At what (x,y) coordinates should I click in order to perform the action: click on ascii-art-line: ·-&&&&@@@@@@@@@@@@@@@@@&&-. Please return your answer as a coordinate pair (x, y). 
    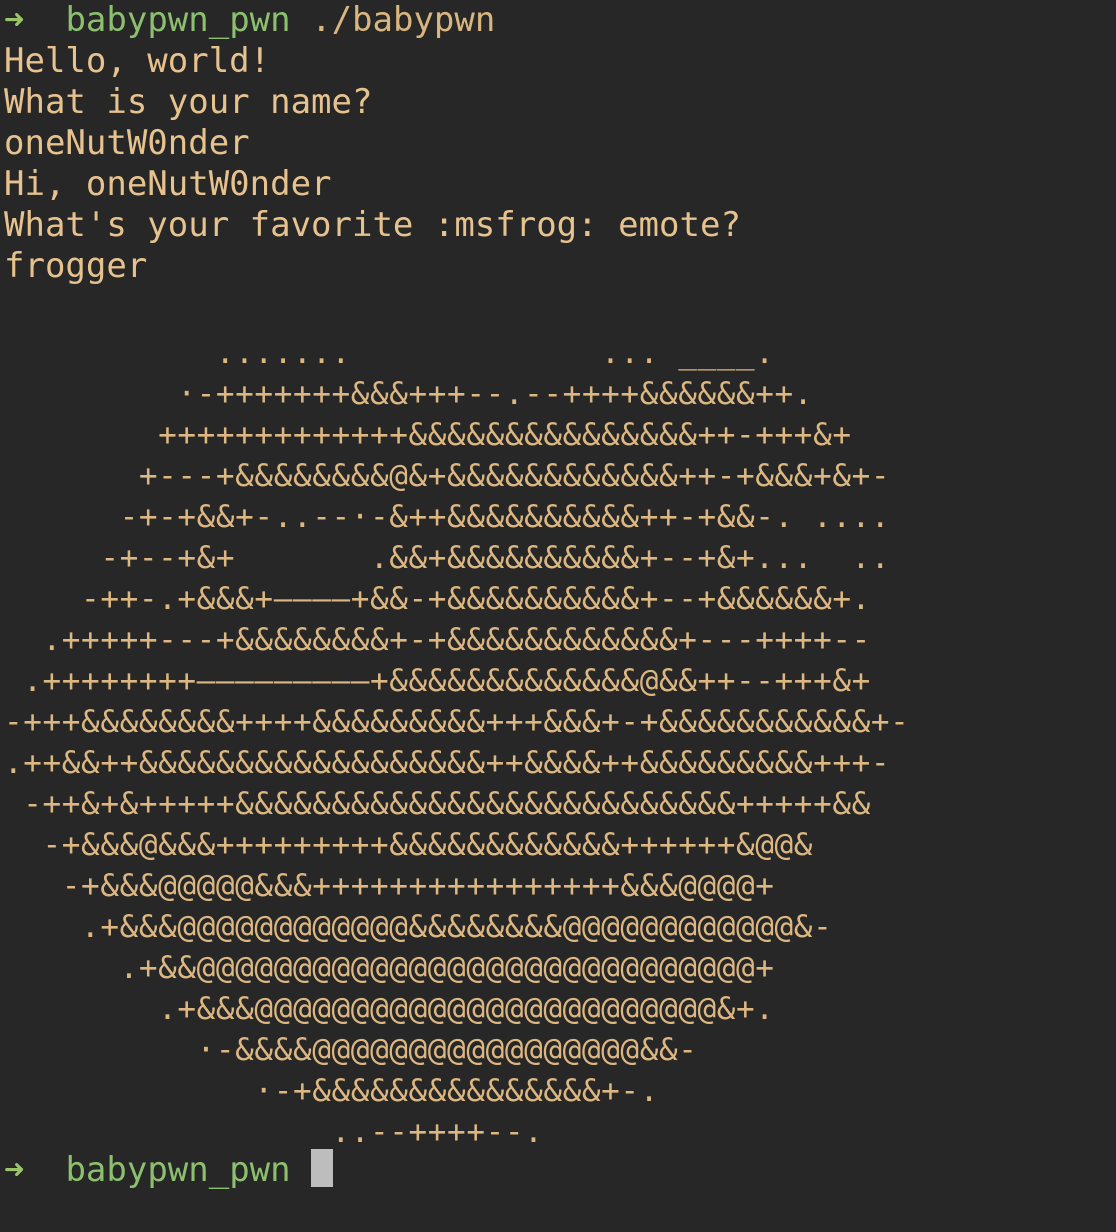
    Looking at the image, I should click on (351, 1050).